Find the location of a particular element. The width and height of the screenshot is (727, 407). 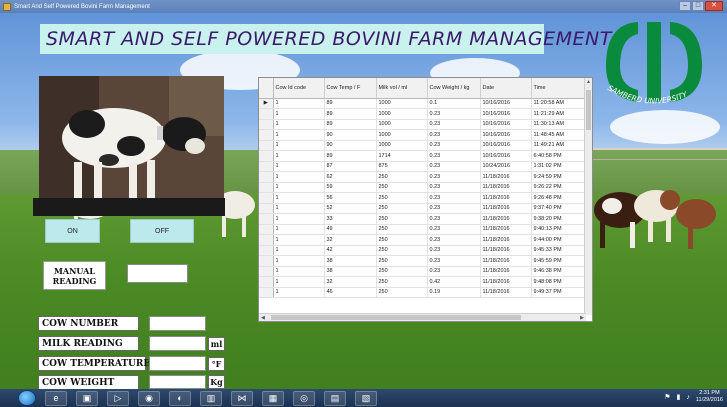

column-header-cow-id: Cow Id code is located at coordinates (299, 88).